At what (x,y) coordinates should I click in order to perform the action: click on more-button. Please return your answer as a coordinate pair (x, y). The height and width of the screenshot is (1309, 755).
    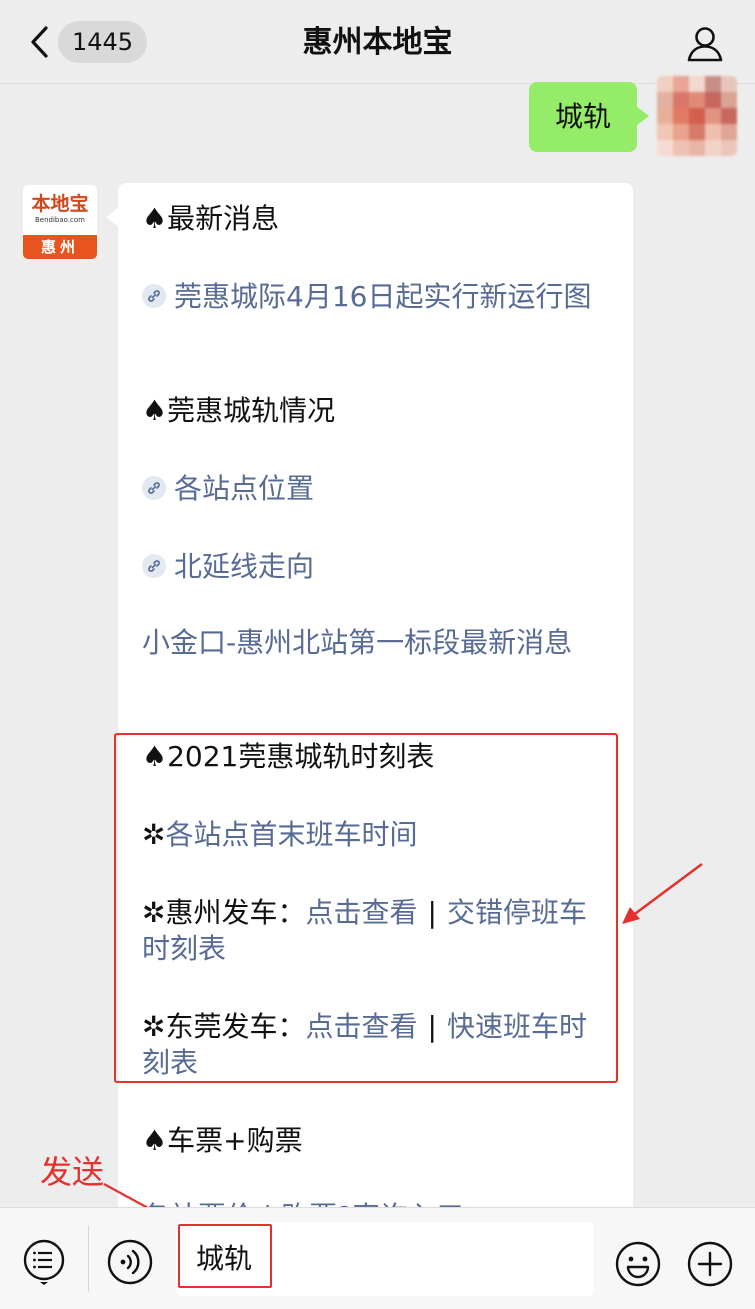
    Looking at the image, I should click on (710, 1264).